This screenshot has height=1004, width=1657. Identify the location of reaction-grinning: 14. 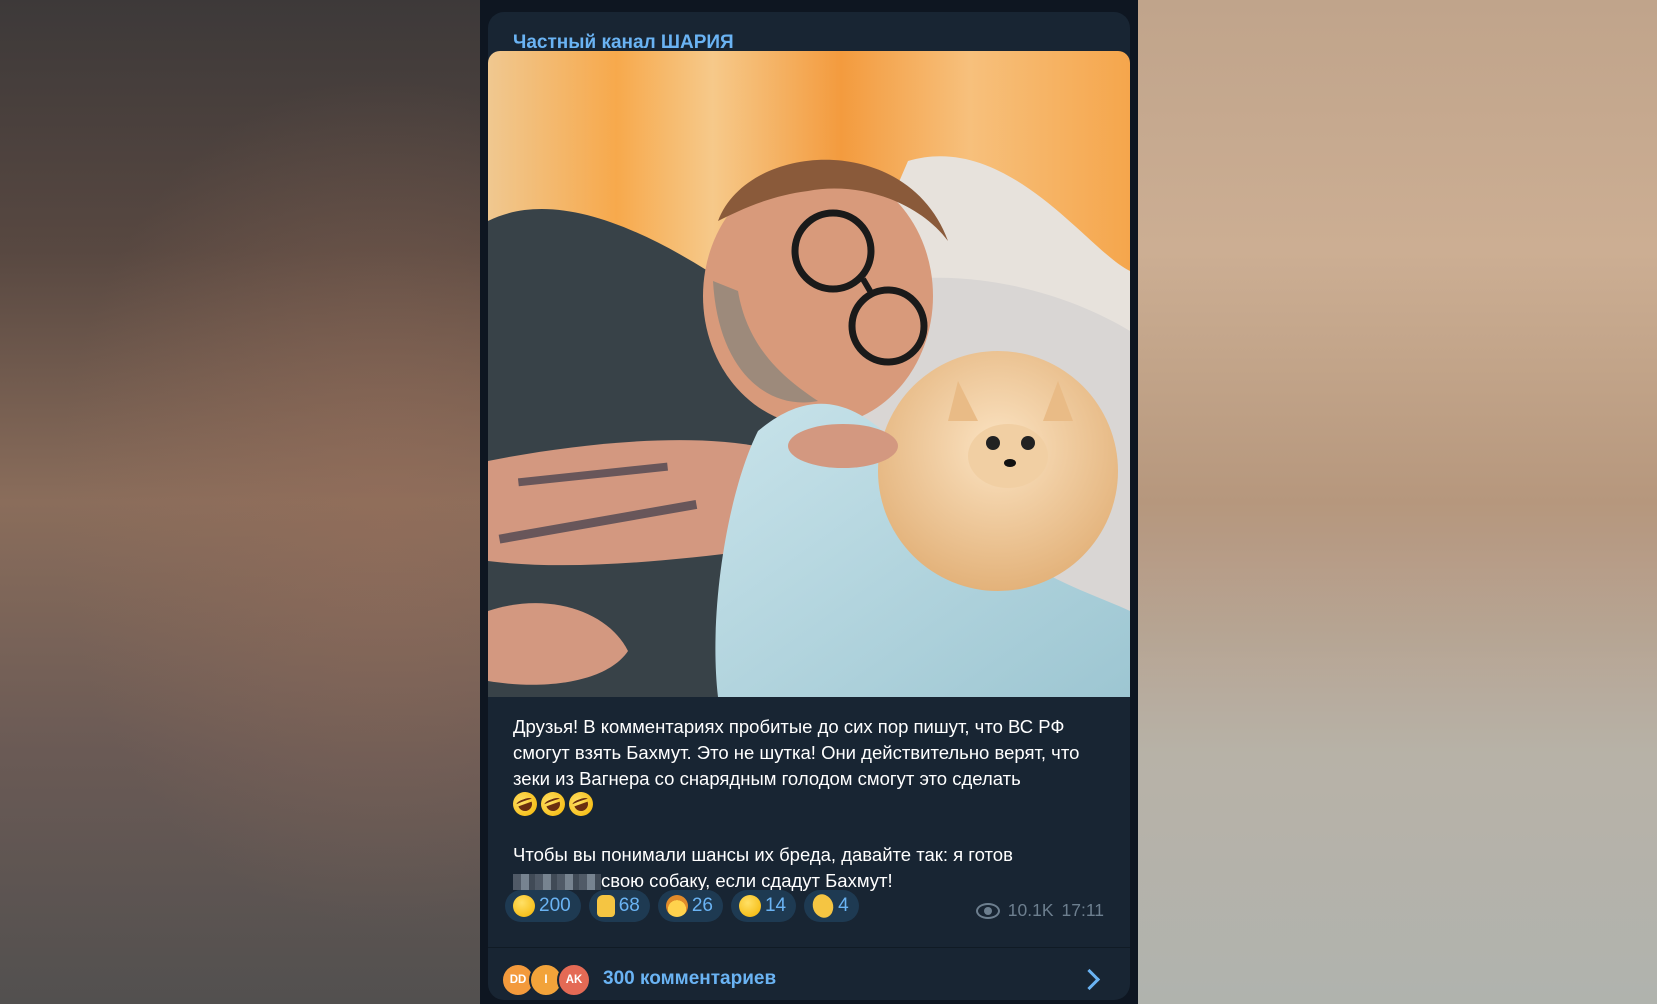
(763, 906).